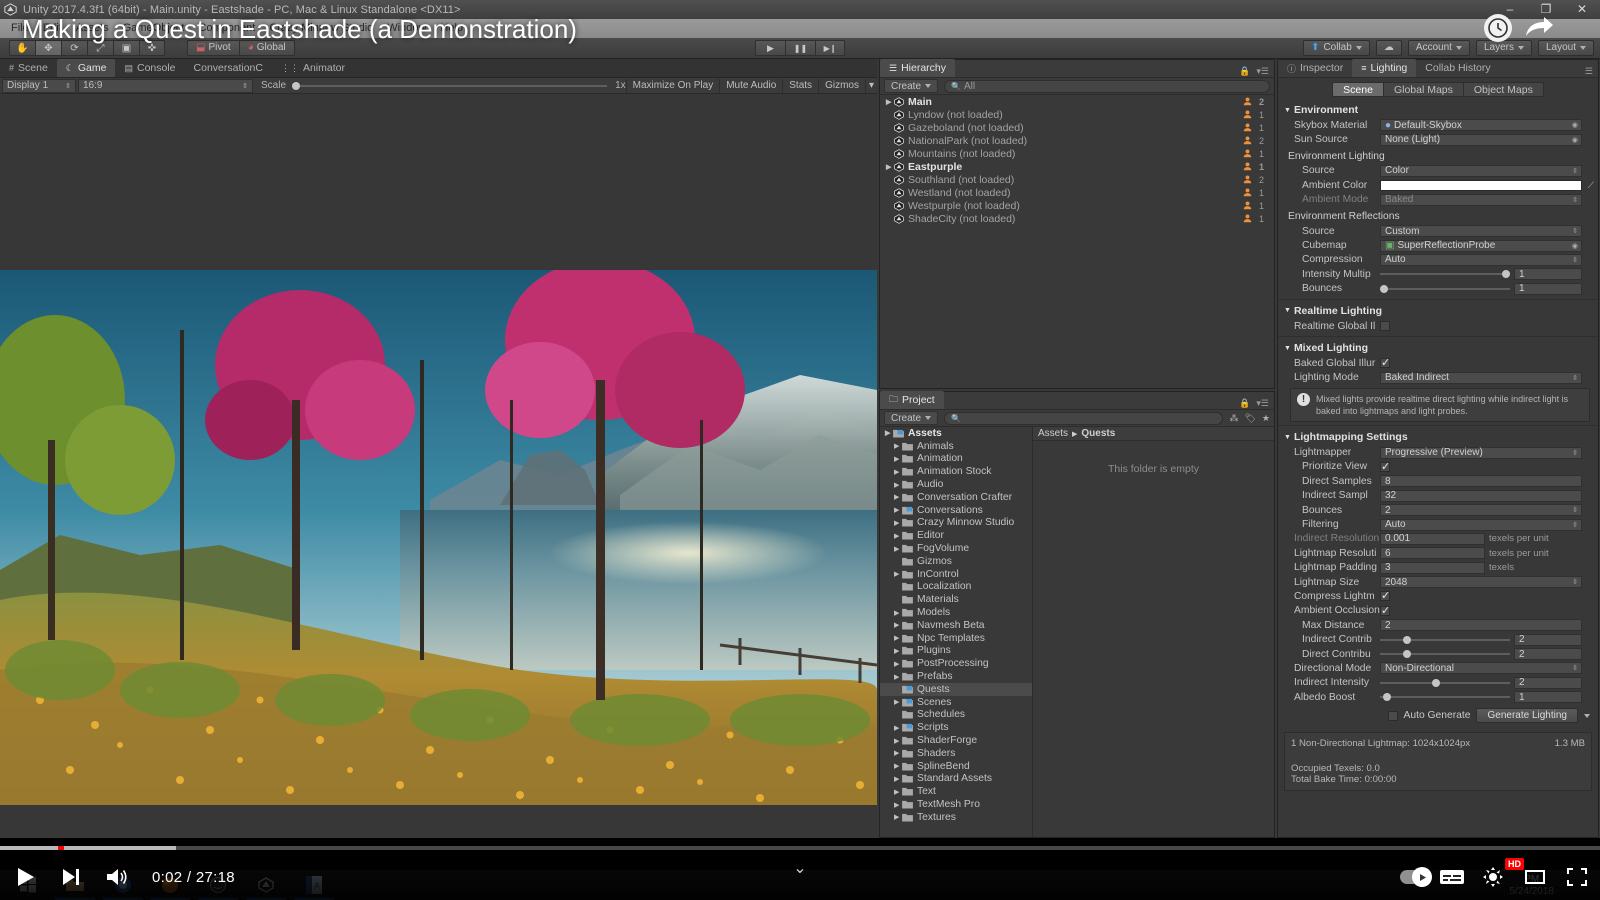  I want to click on field-sun-source: Sun Source None (Light) ◉, so click(1438, 139).